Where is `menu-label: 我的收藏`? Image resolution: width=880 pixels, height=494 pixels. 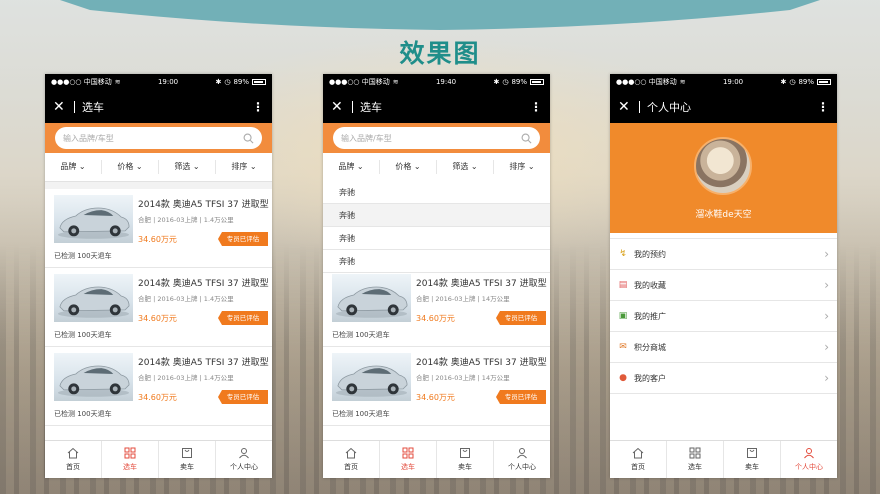 menu-label: 我的收藏 is located at coordinates (650, 285).